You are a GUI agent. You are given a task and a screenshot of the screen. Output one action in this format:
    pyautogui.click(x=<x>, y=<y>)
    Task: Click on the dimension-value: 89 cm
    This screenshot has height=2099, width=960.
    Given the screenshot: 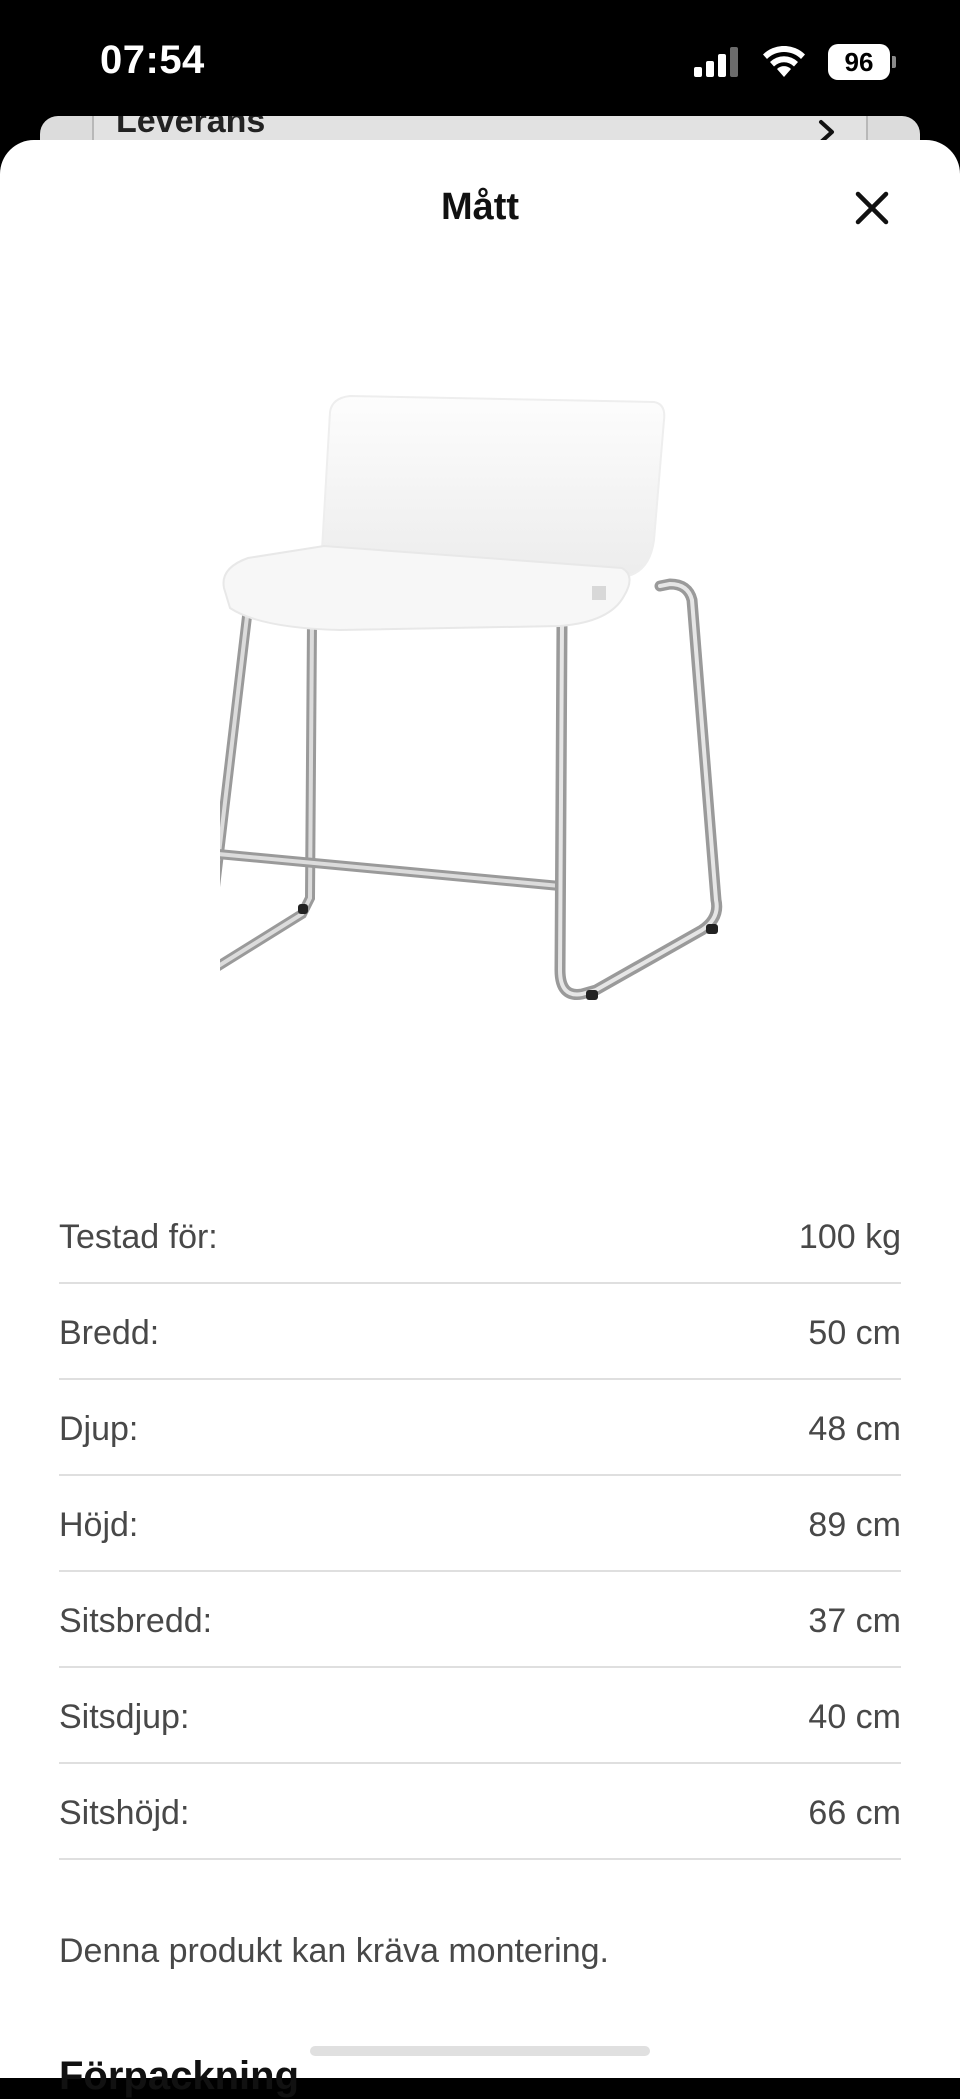 What is the action you would take?
    pyautogui.click(x=854, y=1524)
    